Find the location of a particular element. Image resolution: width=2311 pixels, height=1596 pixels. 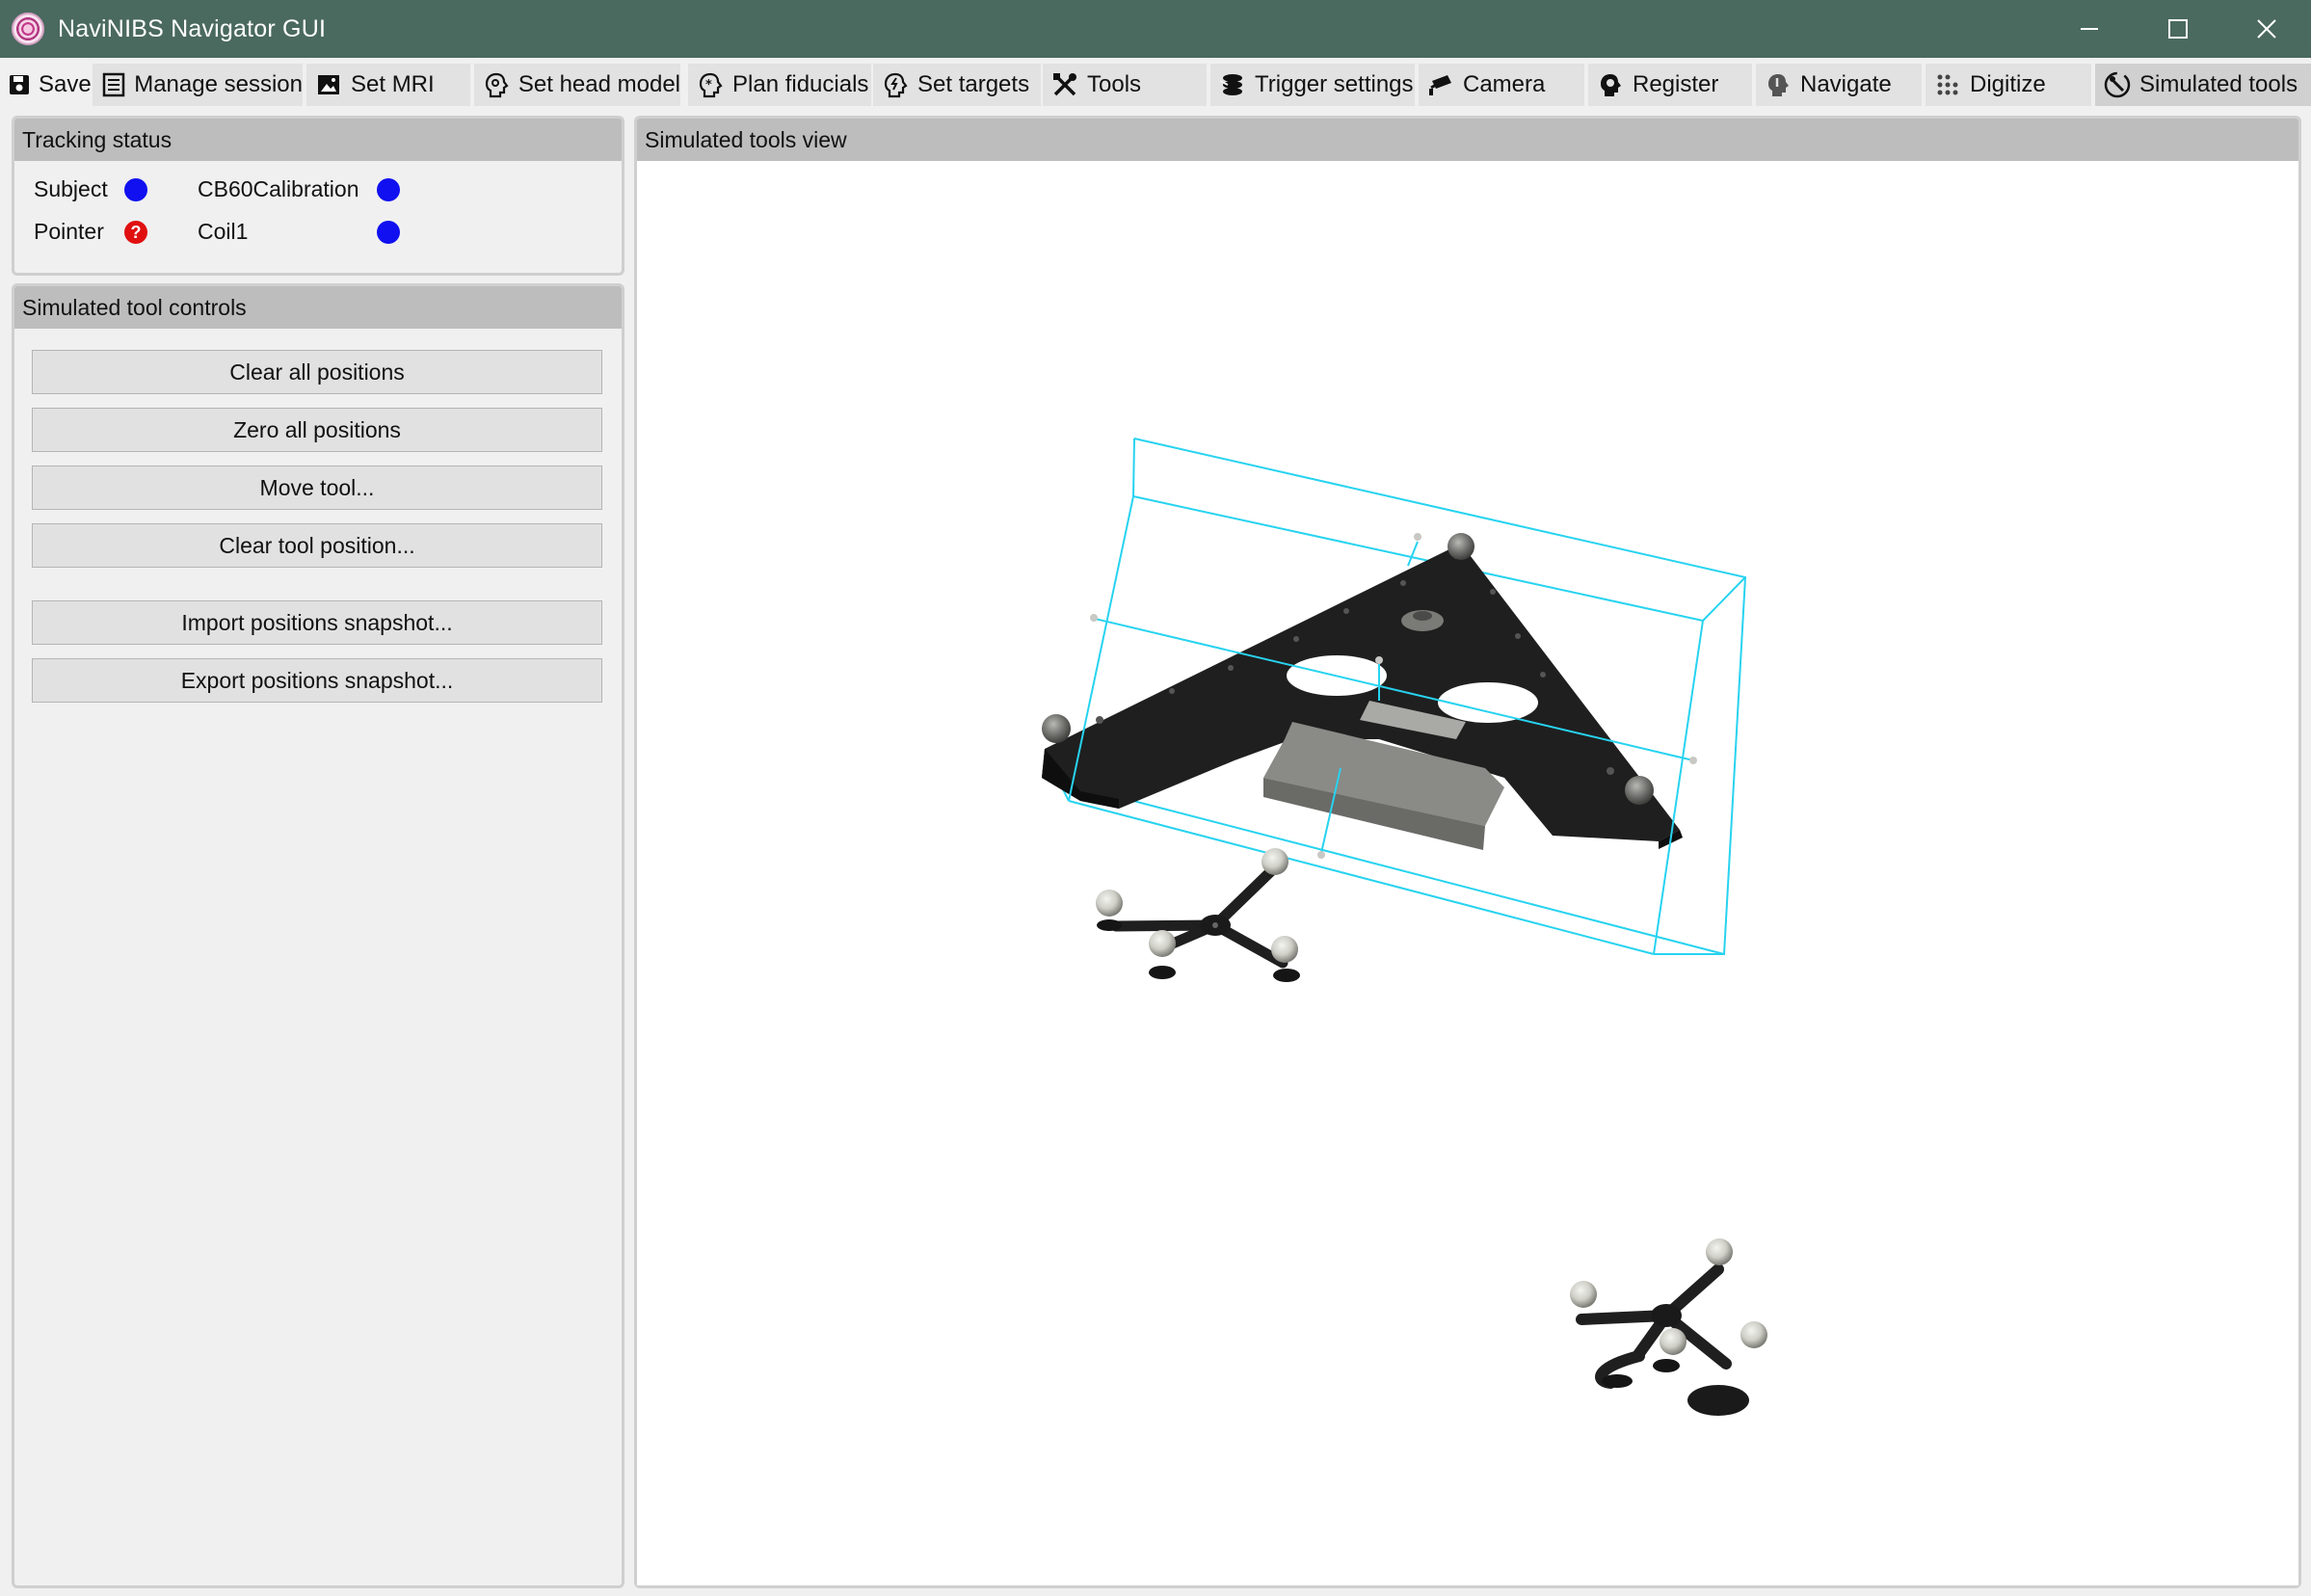

tab-label: Camera is located at coordinates (1505, 84).